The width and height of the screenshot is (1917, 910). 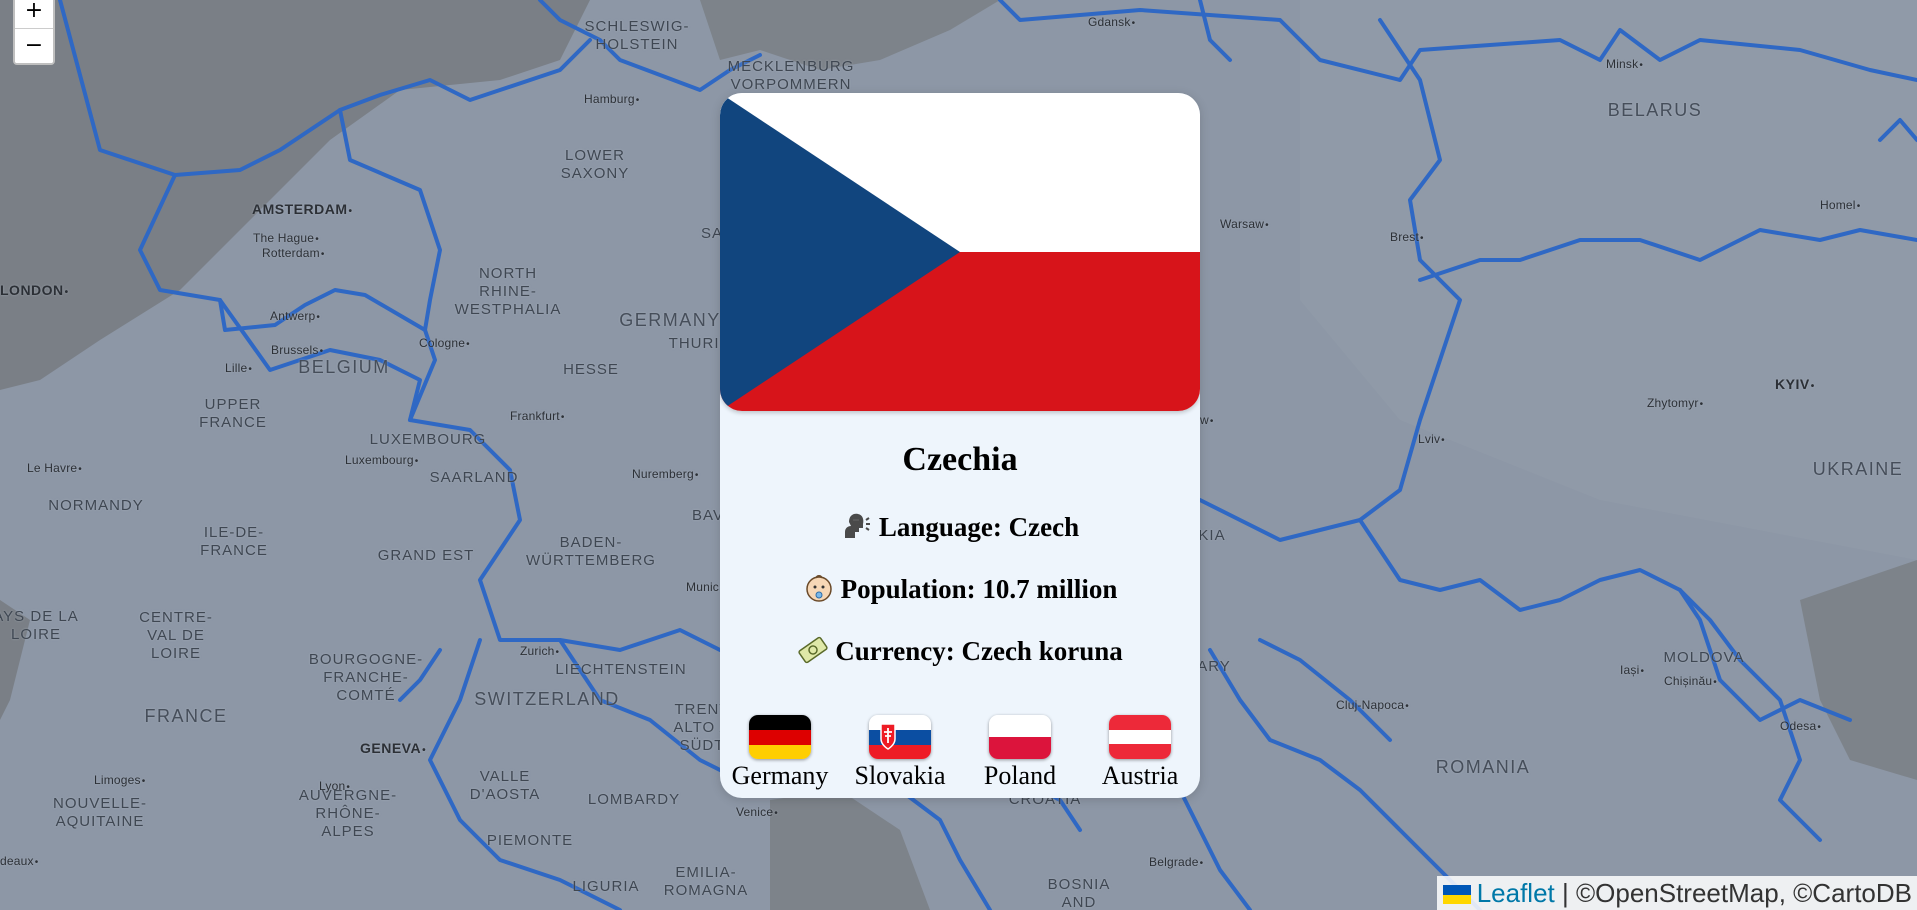 What do you see at coordinates (530, 840) in the screenshot?
I see `map-label-region: PIEMONTE` at bounding box center [530, 840].